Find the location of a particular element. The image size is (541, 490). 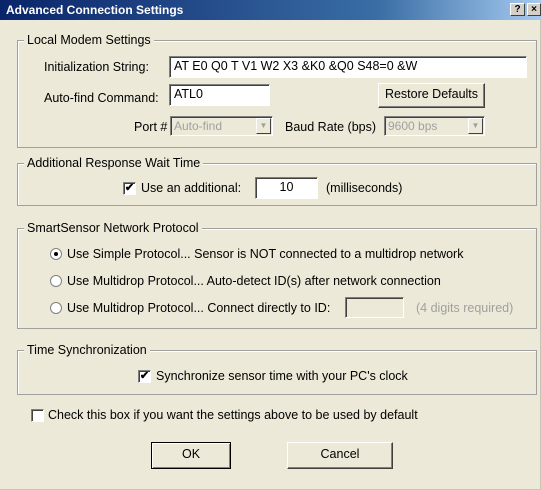

port-label: Port # is located at coordinates (151, 127).